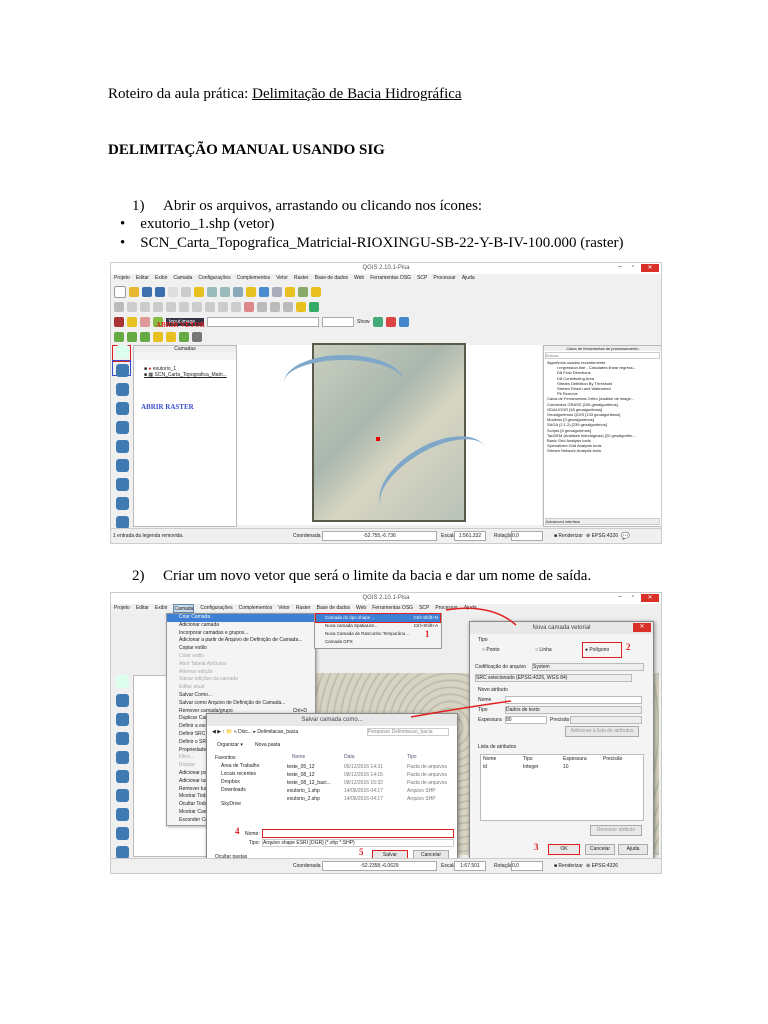 Image resolution: width=768 pixels, height=1024 pixels. Describe the element at coordinates (503, 866) in the screenshot. I see `rotation-label: Rotação` at that location.